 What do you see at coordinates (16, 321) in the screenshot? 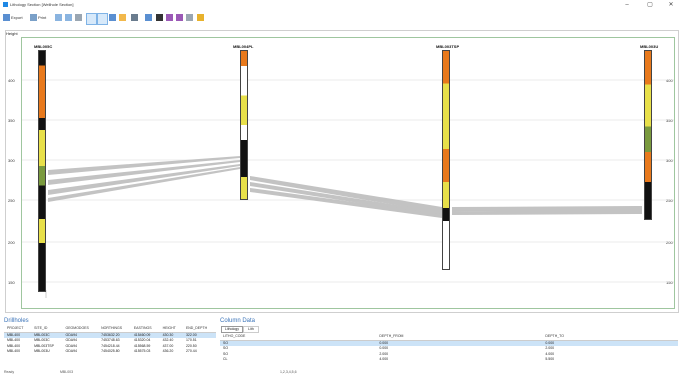
I see `drillholes-title: Drillholes` at bounding box center [16, 321].